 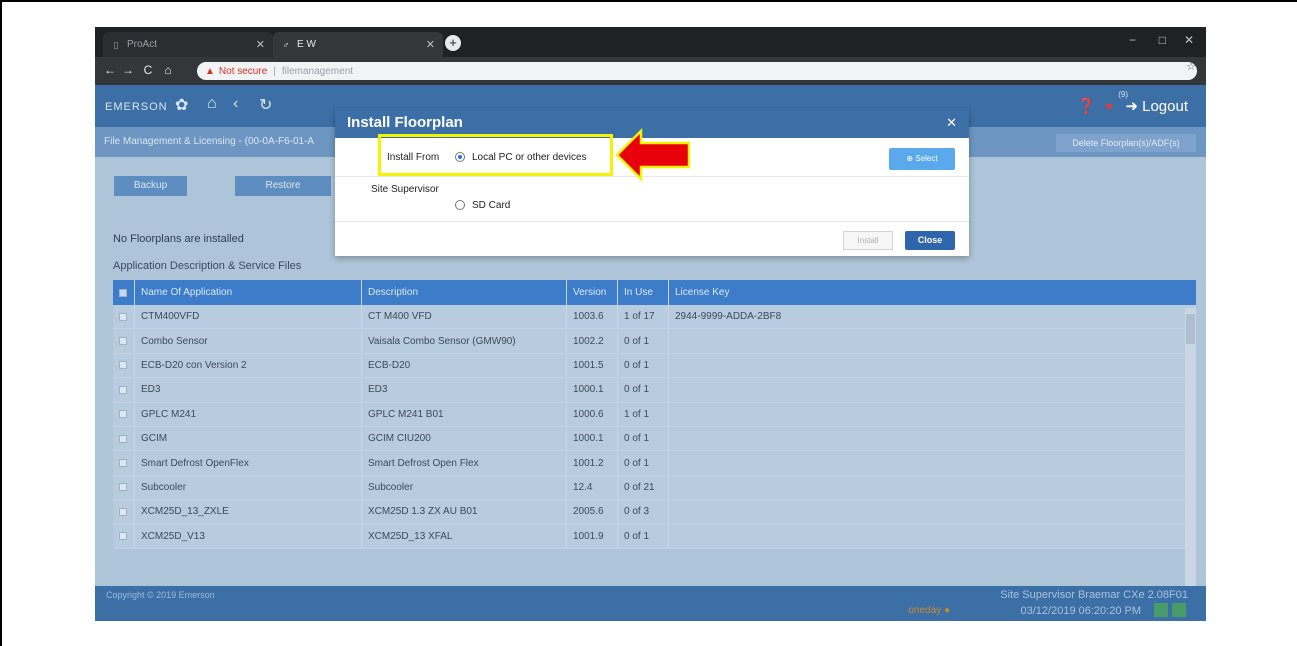 I want to click on select-icon: ⊕, so click(x=911, y=158).